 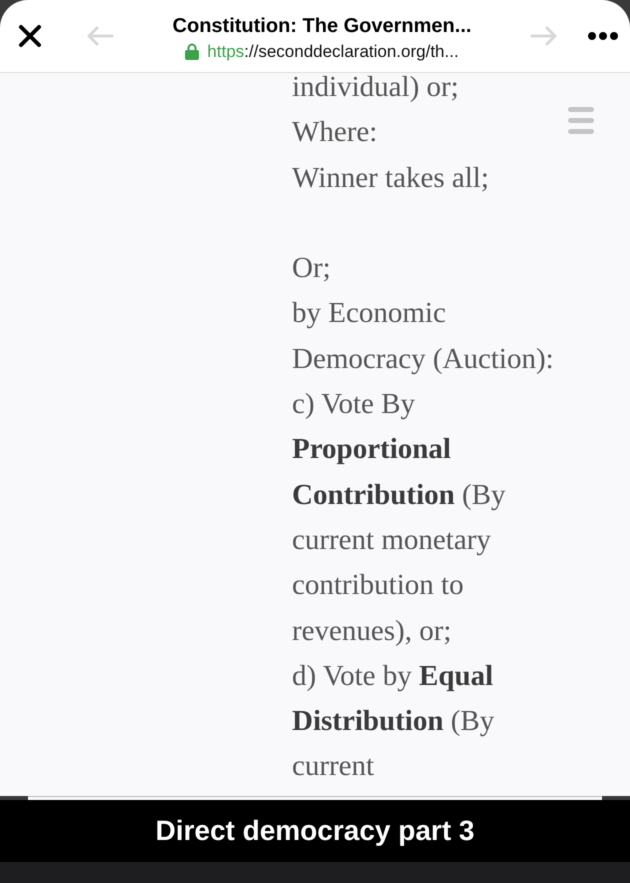 I want to click on article-text: Winner takes all;, so click(x=390, y=178).